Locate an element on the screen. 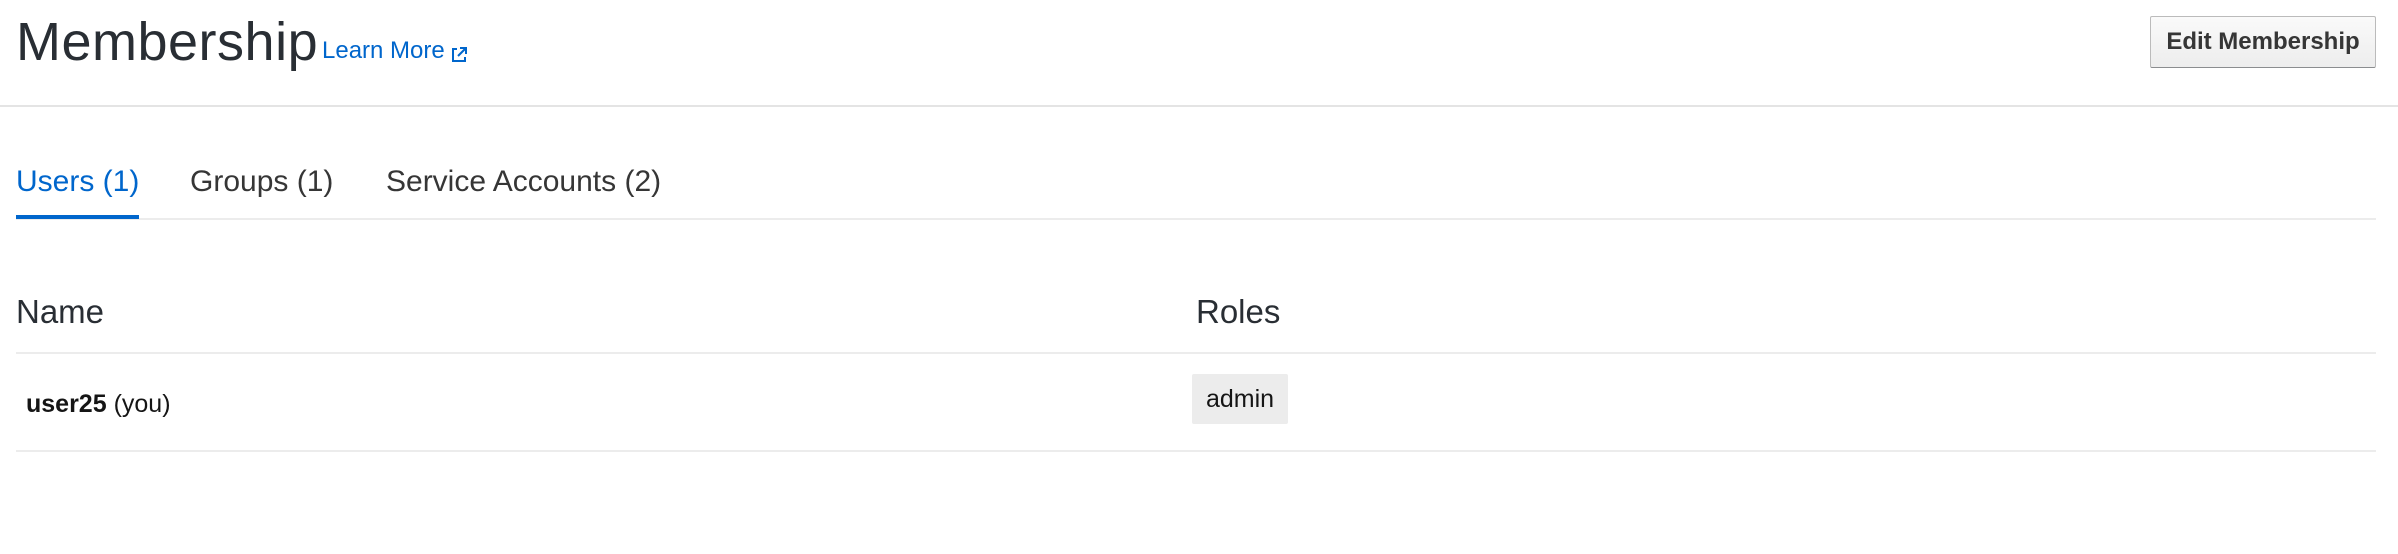  edit-membership-button: Edit Membership is located at coordinates (2263, 42).